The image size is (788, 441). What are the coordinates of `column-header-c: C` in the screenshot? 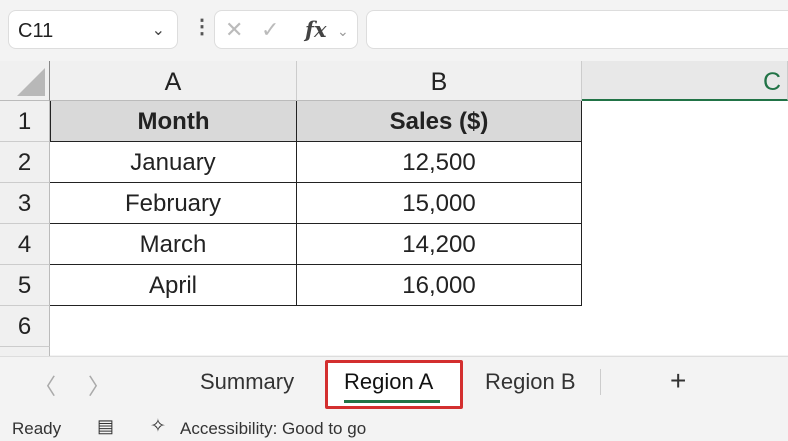 It's located at (685, 81).